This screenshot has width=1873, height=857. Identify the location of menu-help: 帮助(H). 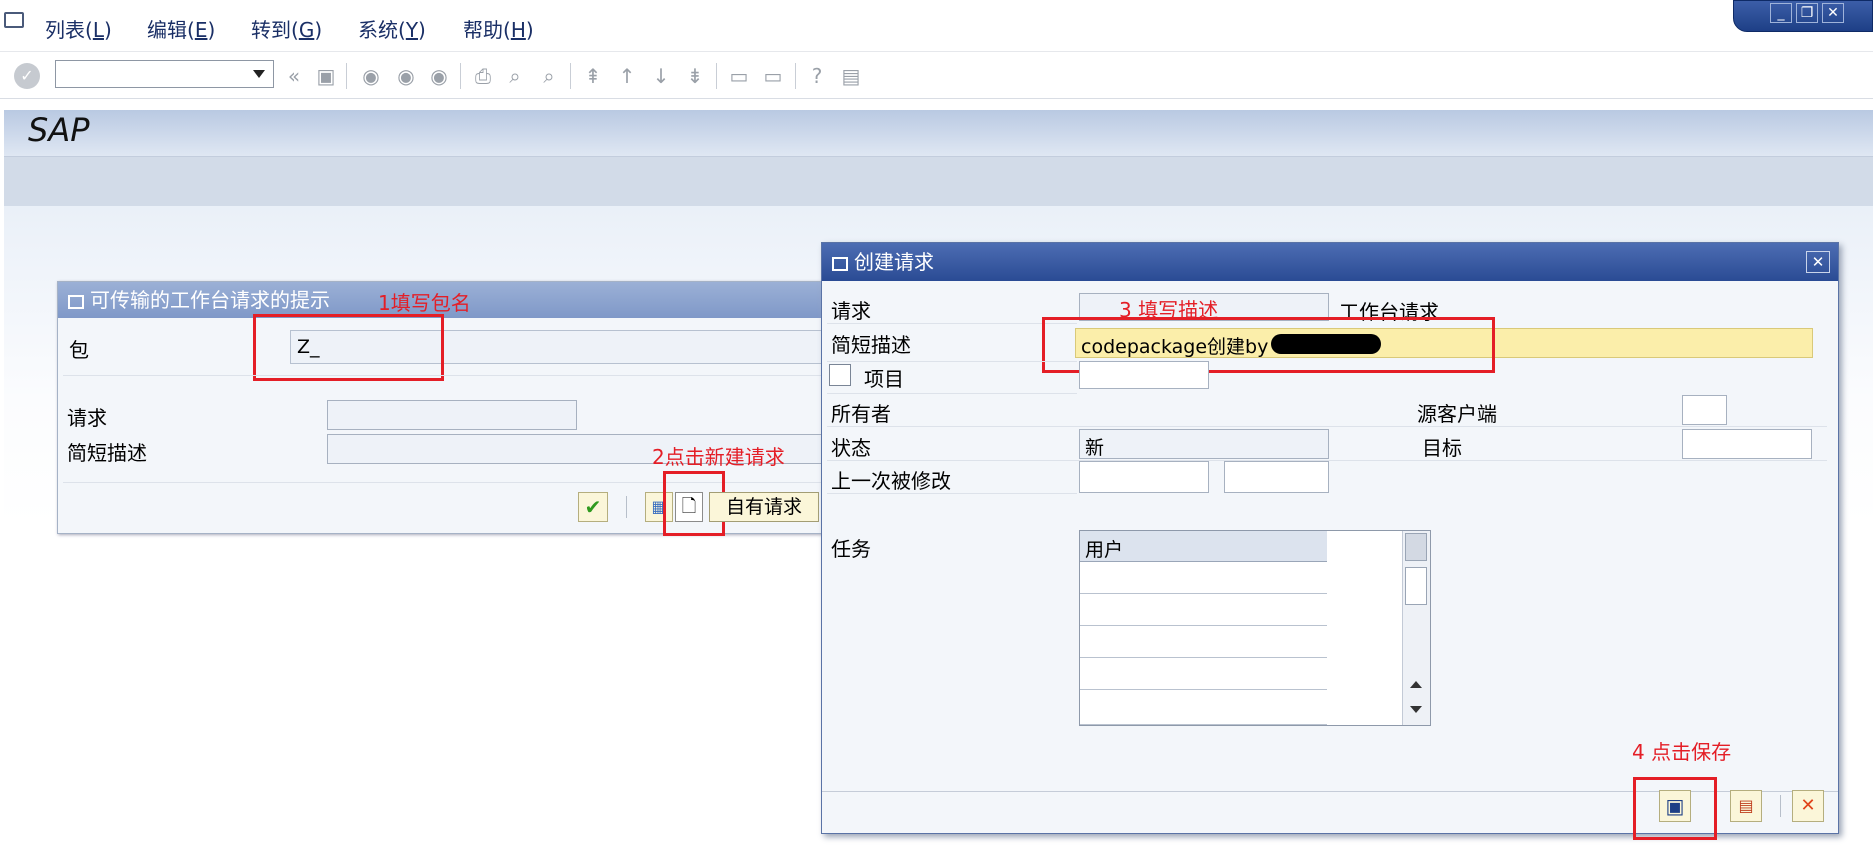
(498, 28).